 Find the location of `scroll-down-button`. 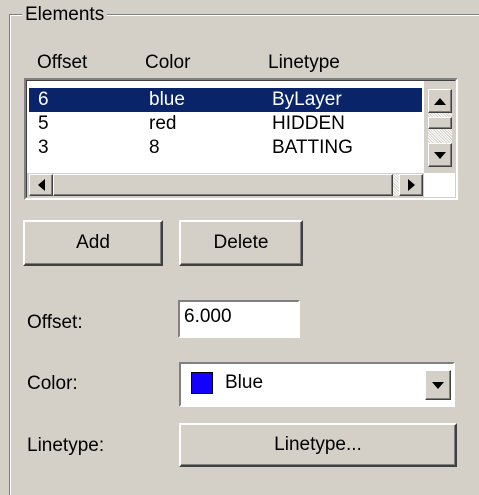

scroll-down-button is located at coordinates (440, 155).